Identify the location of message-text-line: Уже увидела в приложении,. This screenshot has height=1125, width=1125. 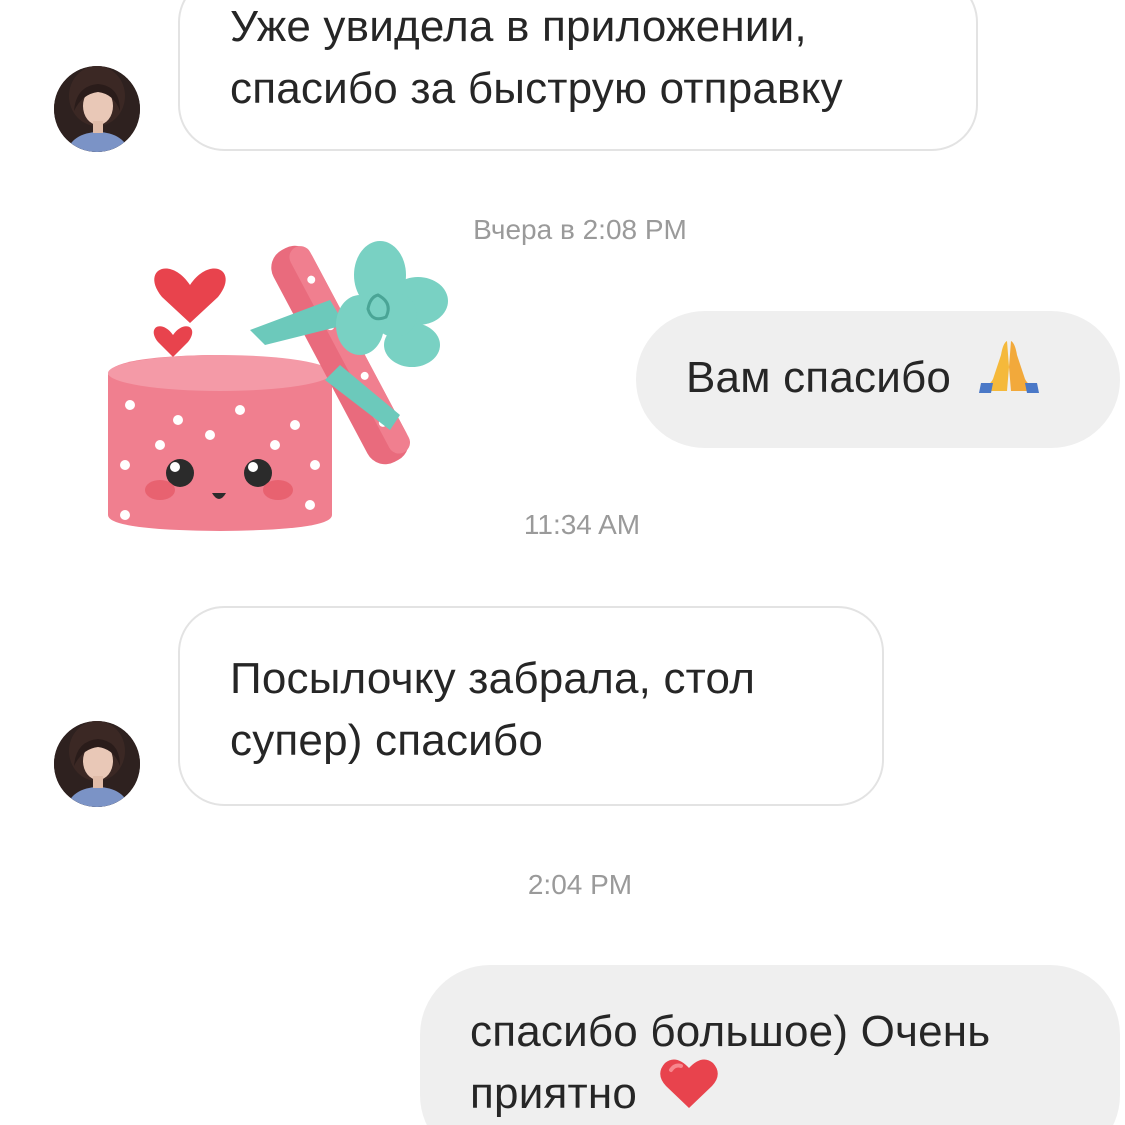
(518, 26).